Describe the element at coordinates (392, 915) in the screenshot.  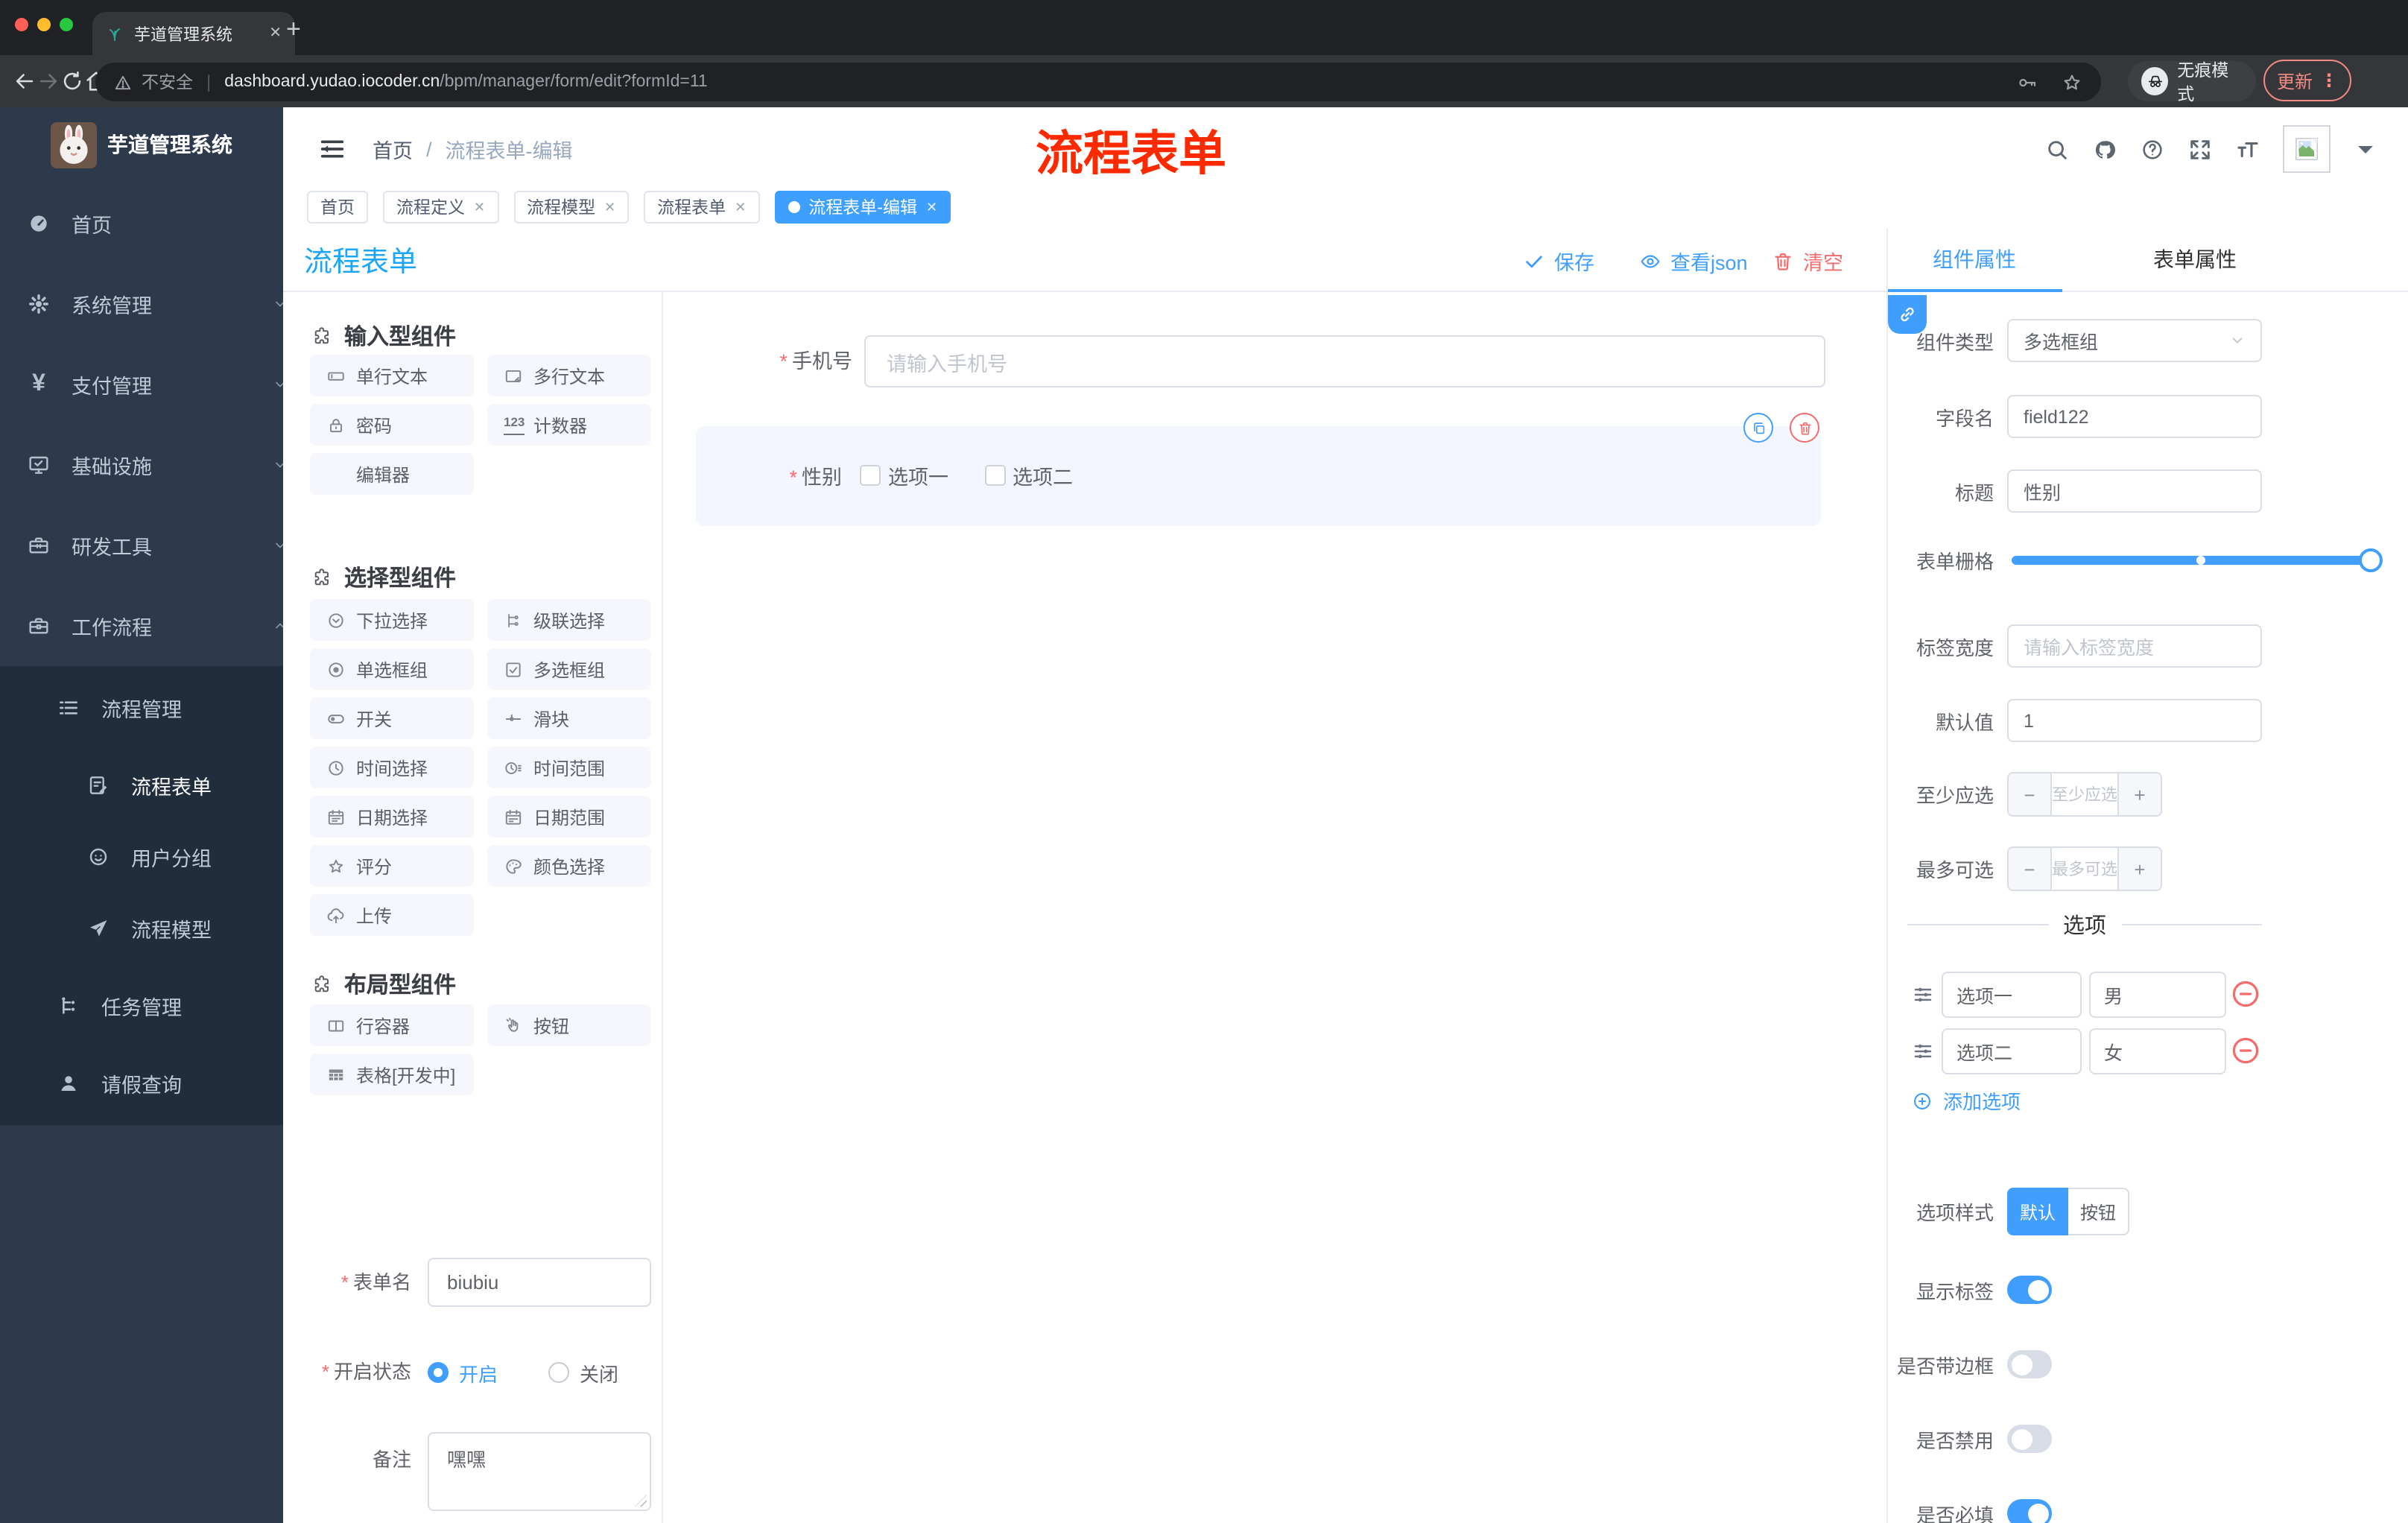
I see `component-chip-上传: 上传` at that location.